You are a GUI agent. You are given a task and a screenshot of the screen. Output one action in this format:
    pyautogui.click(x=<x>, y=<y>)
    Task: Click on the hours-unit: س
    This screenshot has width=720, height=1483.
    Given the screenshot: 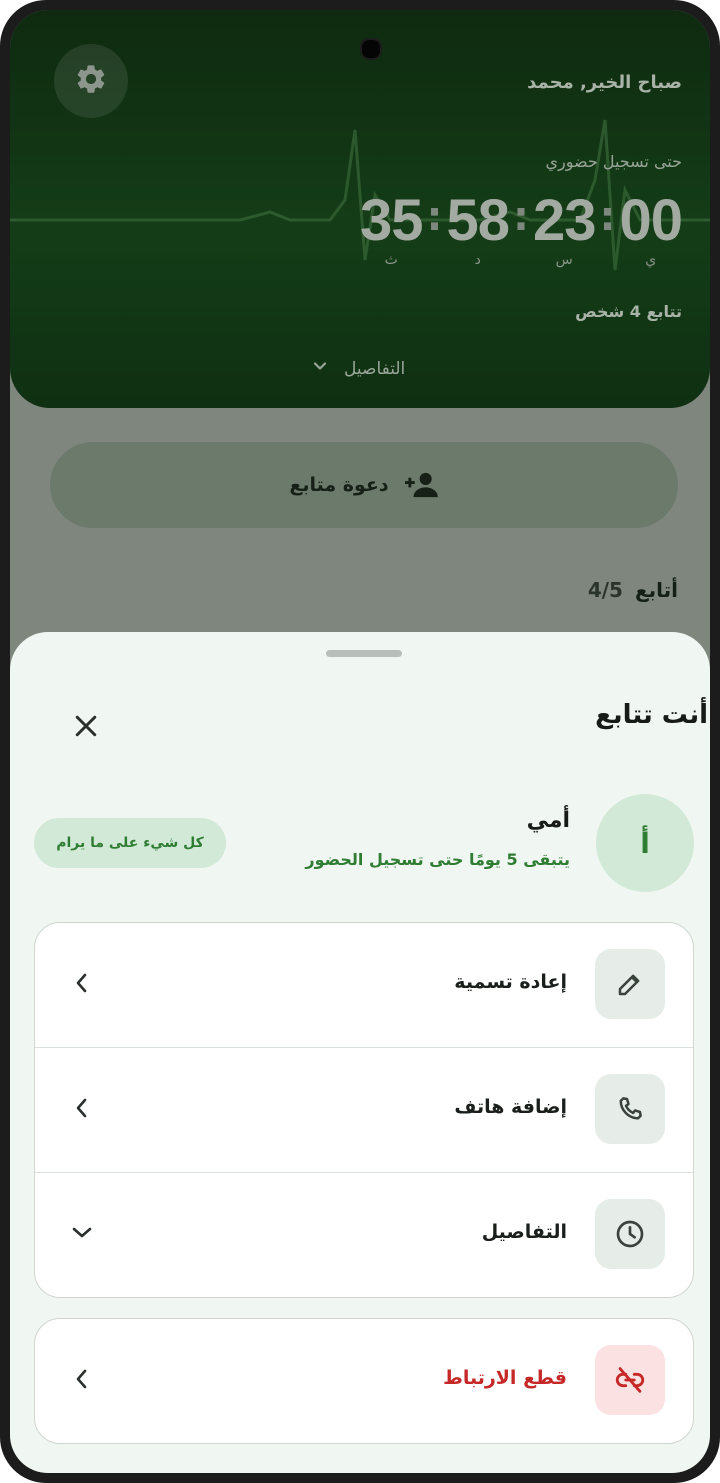 What is the action you would take?
    pyautogui.click(x=564, y=260)
    